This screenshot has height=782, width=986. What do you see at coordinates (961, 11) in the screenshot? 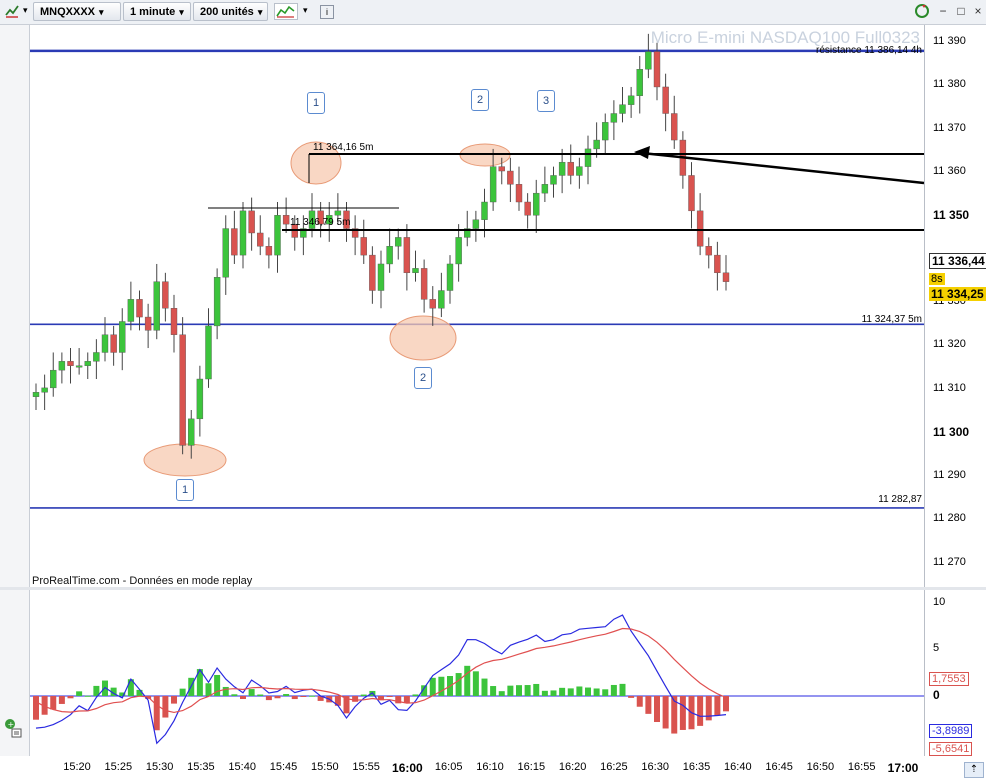
I see `maximize-icon: □` at bounding box center [961, 11].